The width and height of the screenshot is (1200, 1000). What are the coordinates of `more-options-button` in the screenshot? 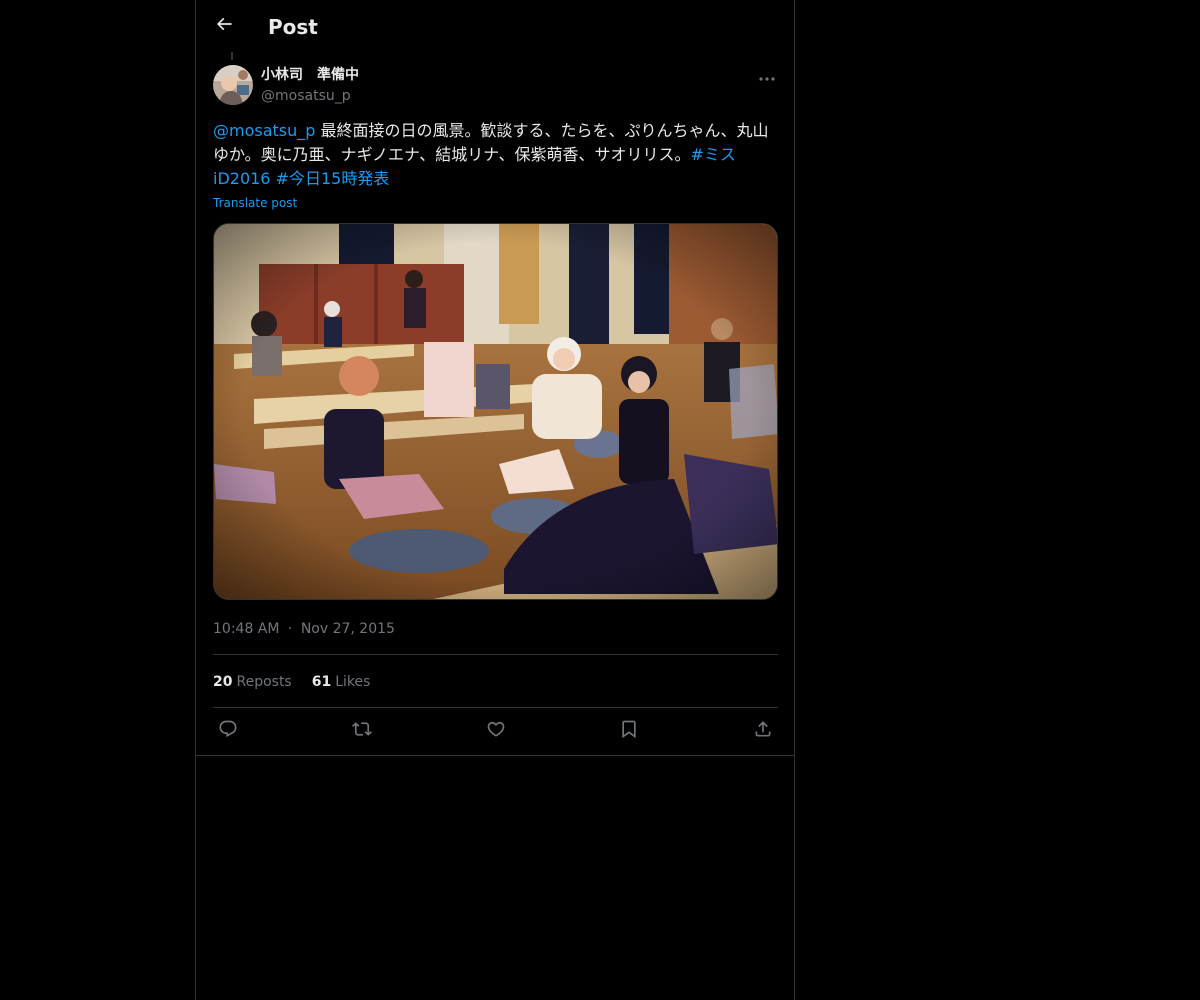 It's located at (767, 75).